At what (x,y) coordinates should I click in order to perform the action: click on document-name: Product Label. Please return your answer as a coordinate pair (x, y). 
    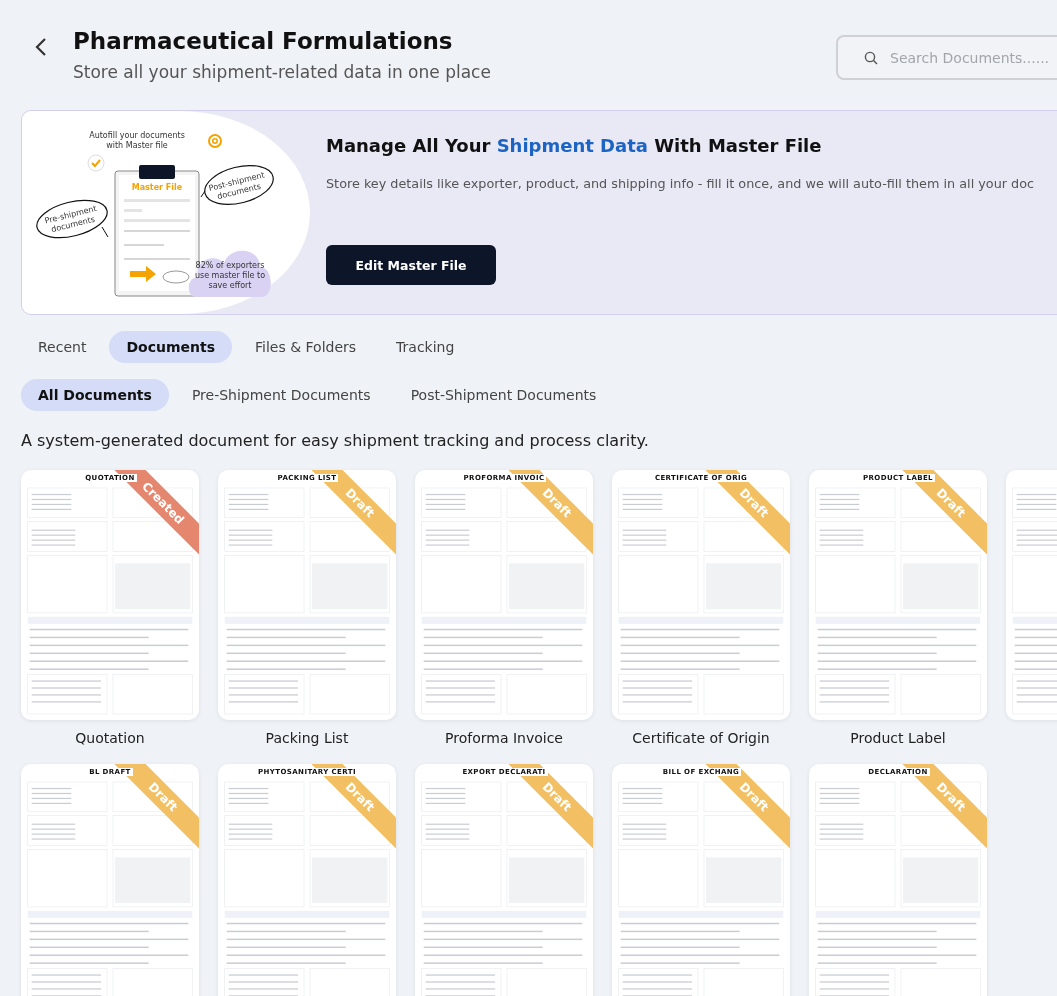
    Looking at the image, I should click on (898, 738).